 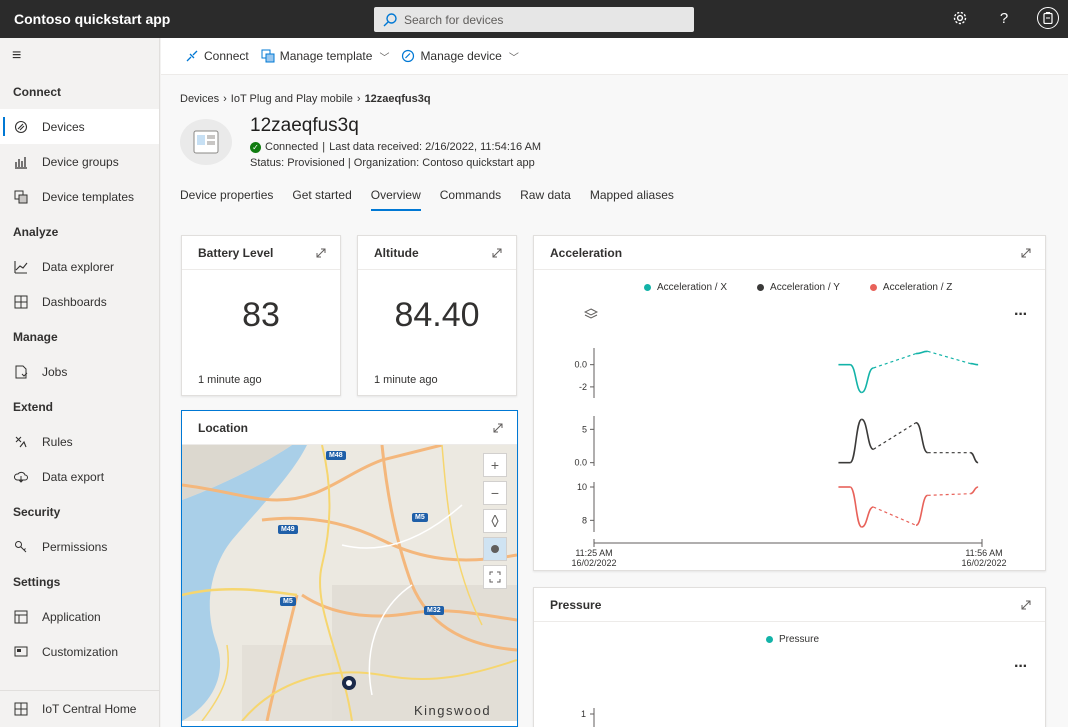 I want to click on sidebar-item-data-export: Data export, so click(x=79, y=476).